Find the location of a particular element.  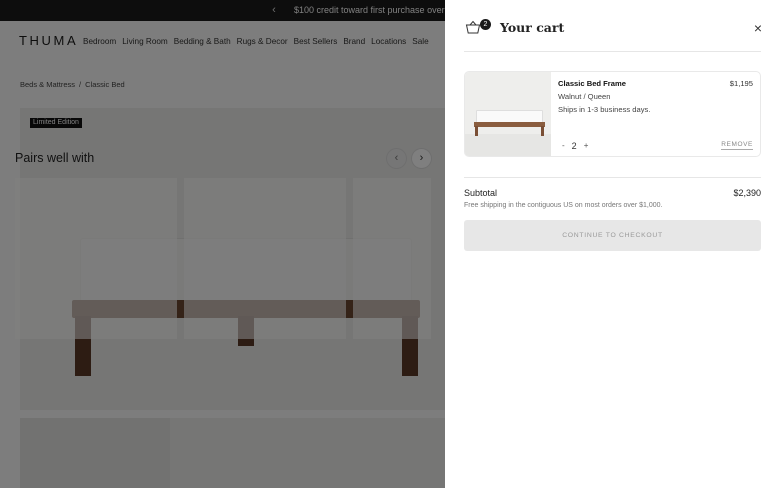

header-divider is located at coordinates (612, 51).